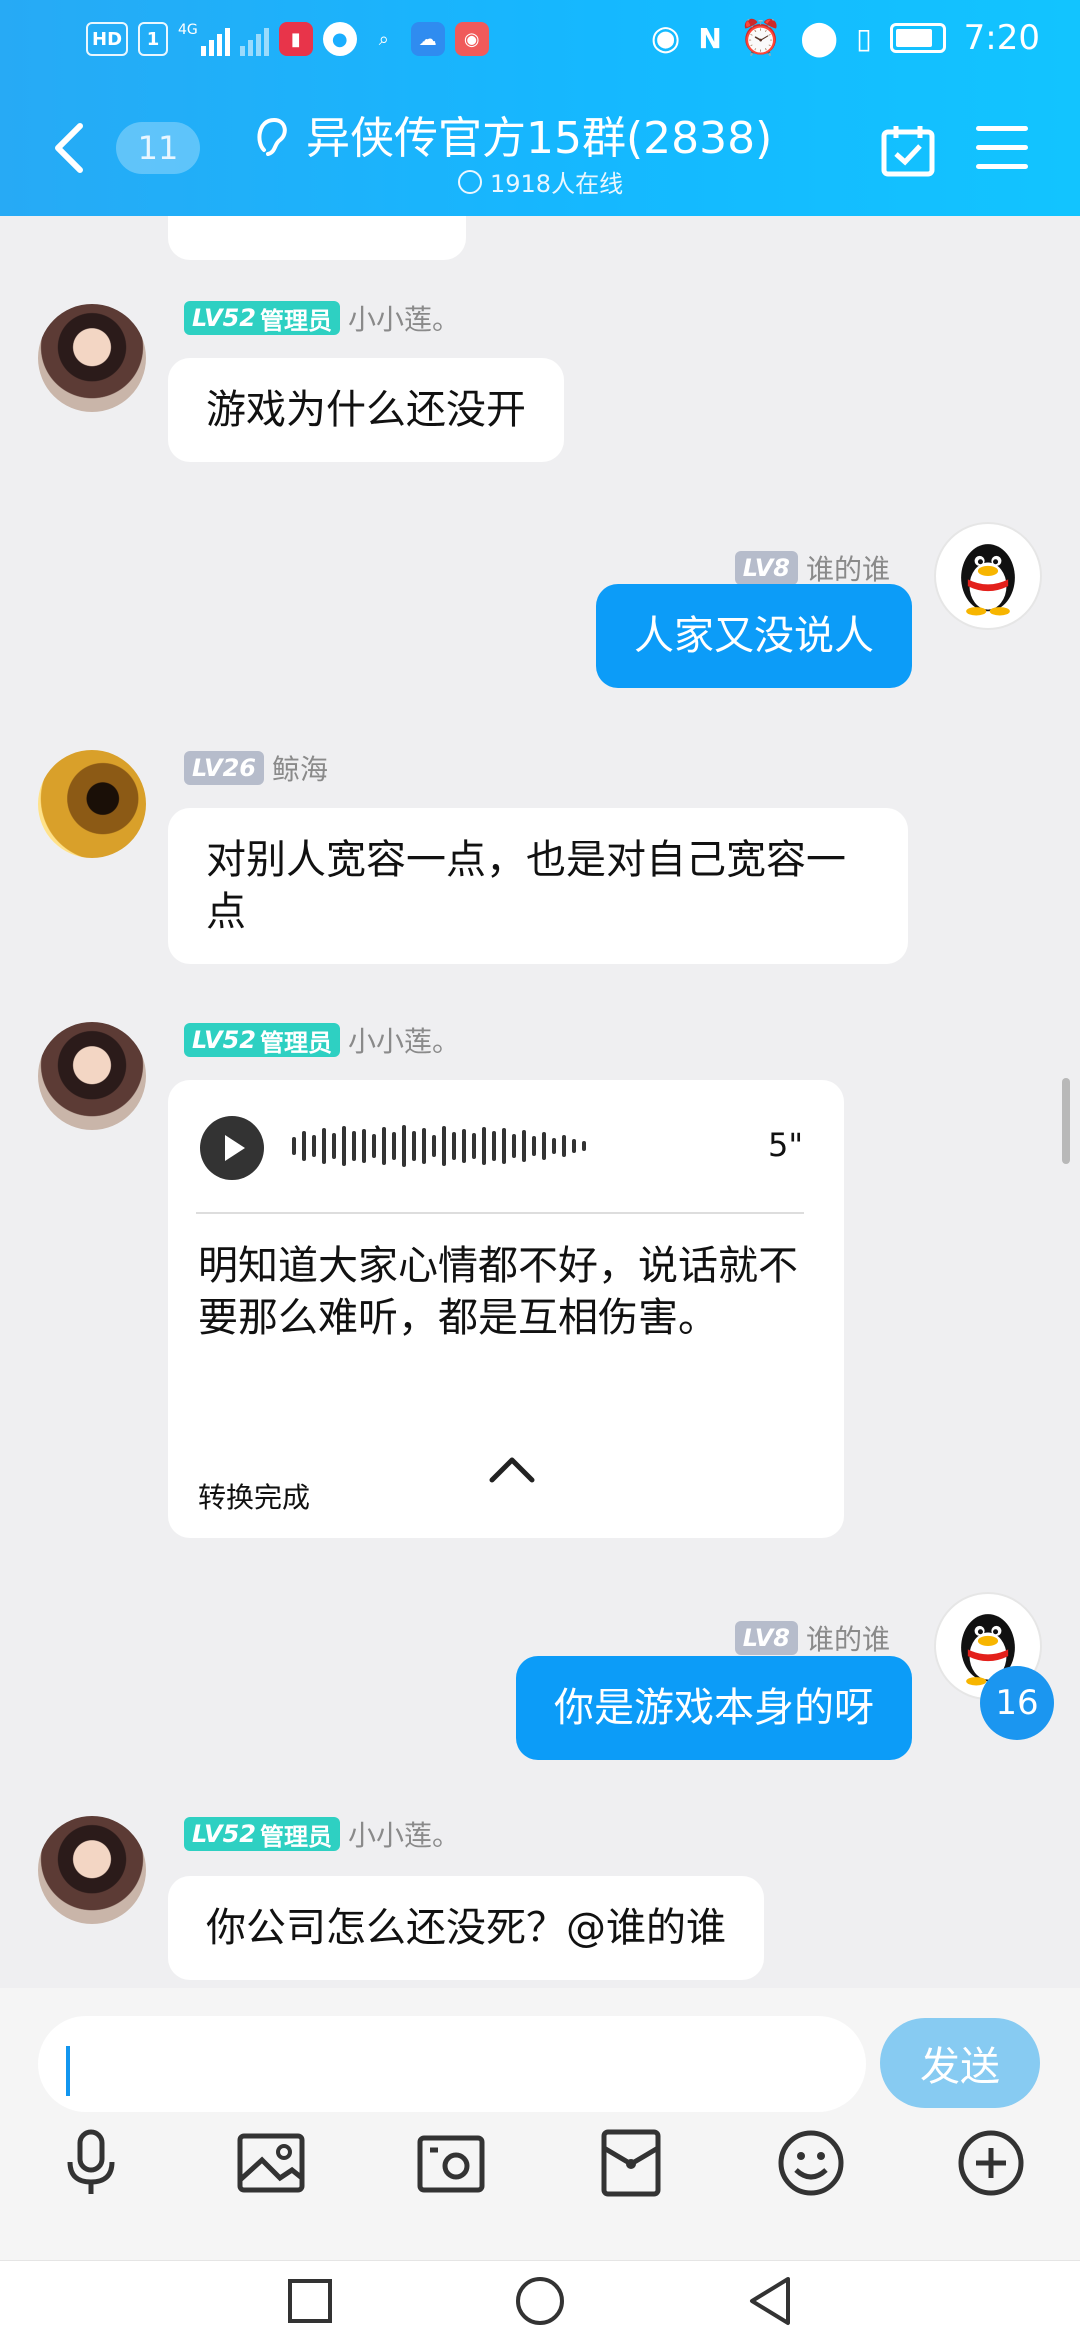  I want to click on image-icon, so click(271, 2163).